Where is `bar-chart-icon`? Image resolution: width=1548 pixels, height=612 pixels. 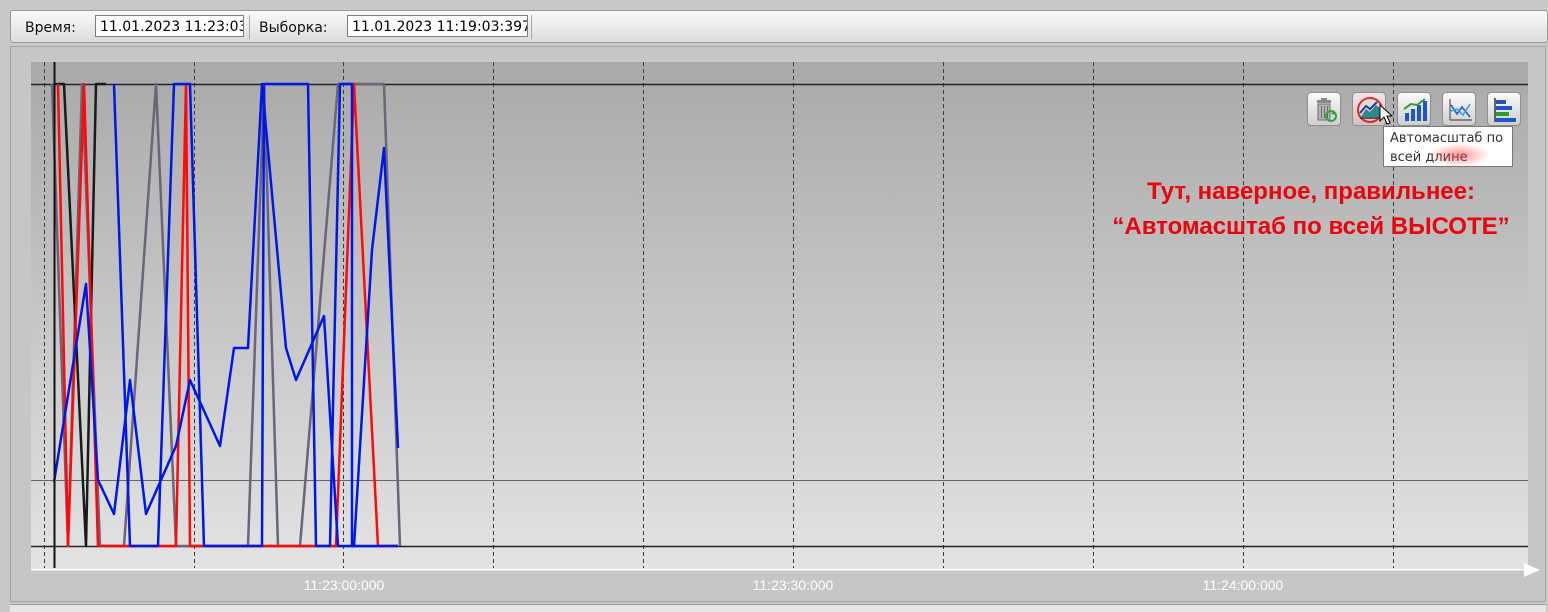
bar-chart-icon is located at coordinates (1415, 109).